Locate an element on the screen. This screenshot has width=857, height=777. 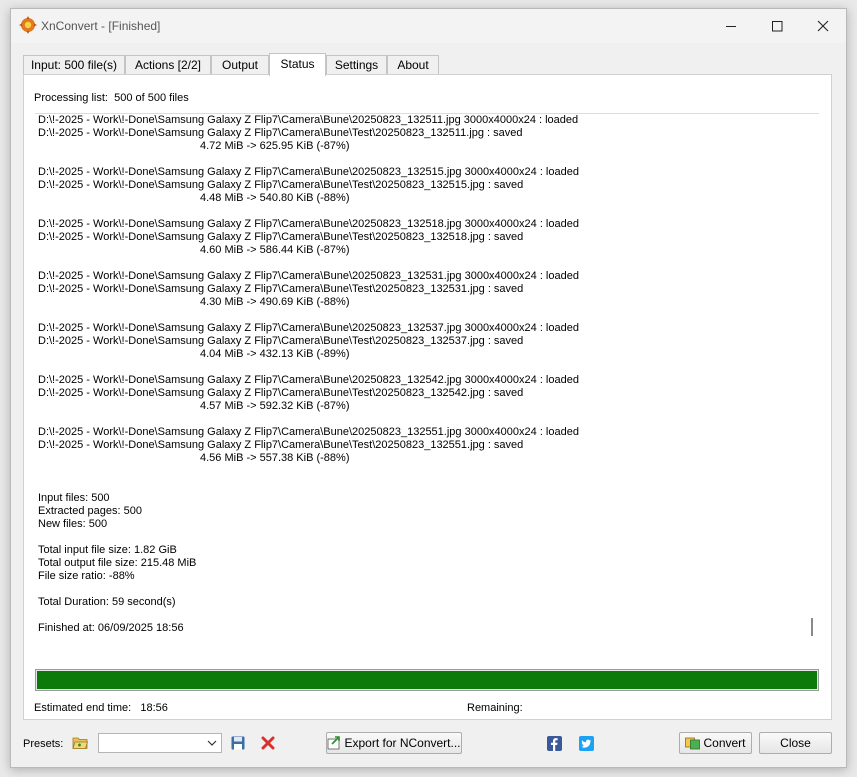
summary-new-files: New files: 500 is located at coordinates (73, 524).